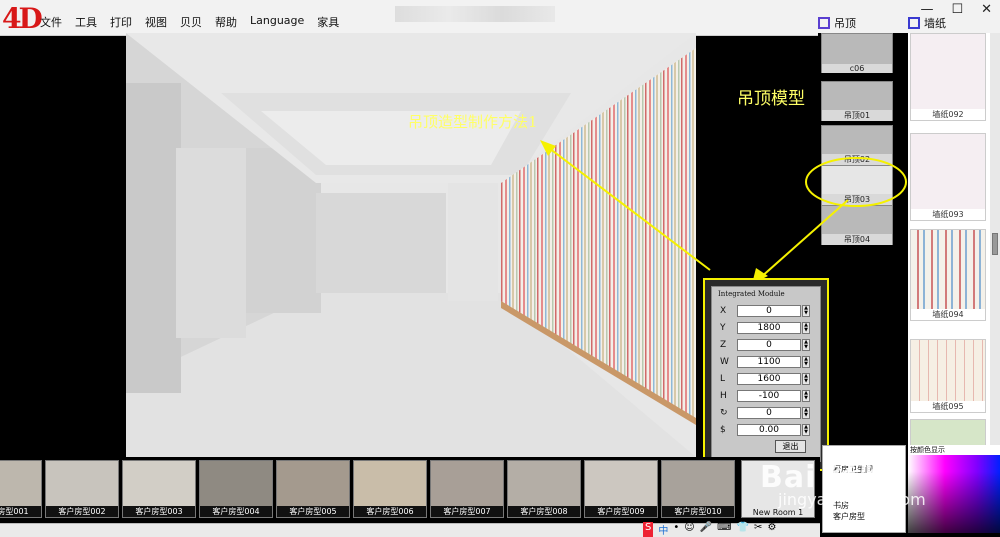  I want to click on field-z-input: 0, so click(769, 345).